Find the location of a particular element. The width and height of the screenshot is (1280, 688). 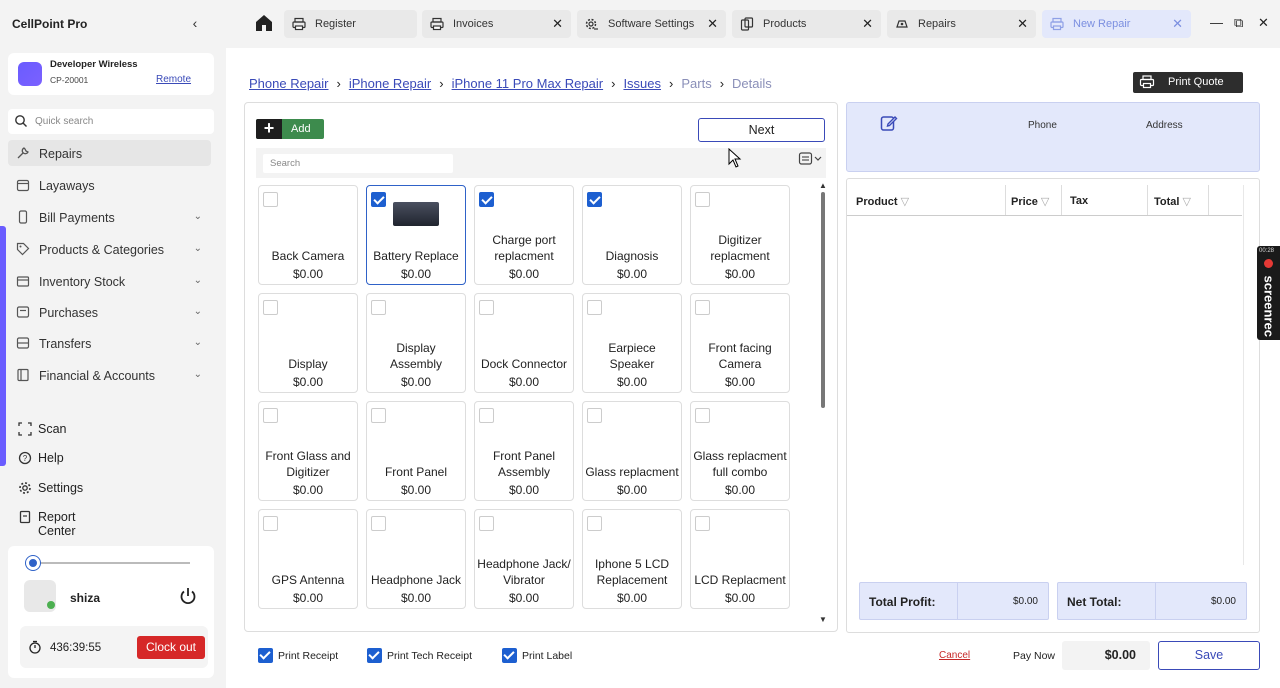

add-button: + Add is located at coordinates (290, 129).